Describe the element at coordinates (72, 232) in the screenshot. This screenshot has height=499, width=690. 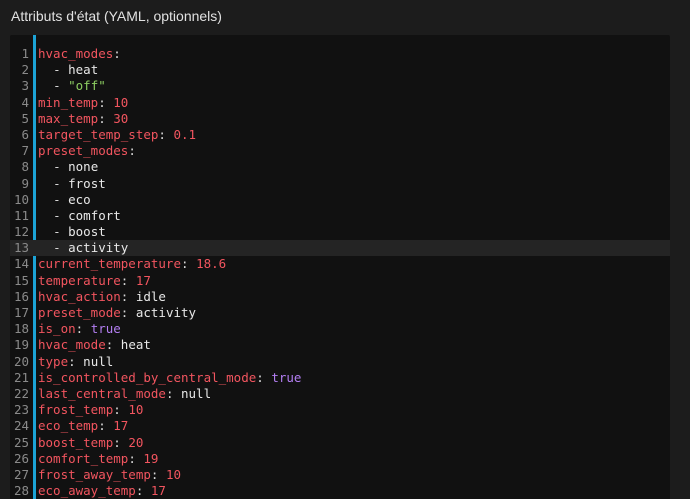
I see `line-source: - boost` at that location.